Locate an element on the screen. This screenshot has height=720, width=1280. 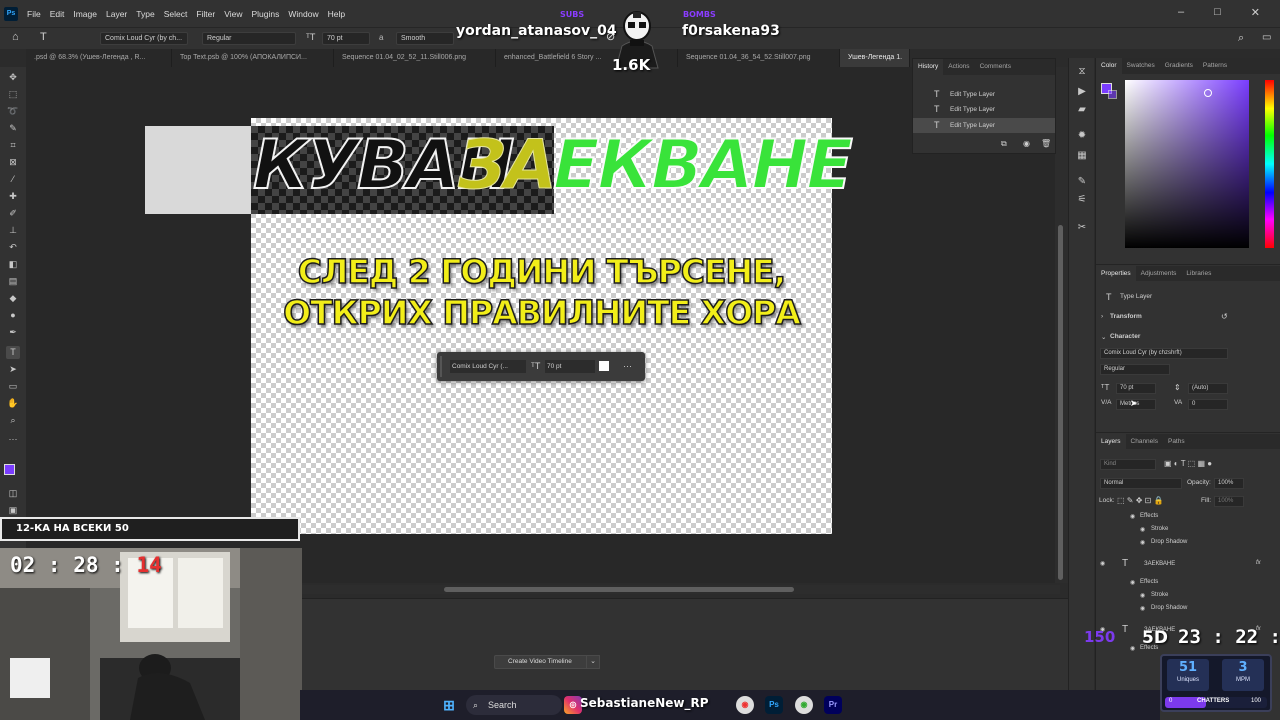
rectangle-tool-icon: ▭ is located at coordinates (13, 386).